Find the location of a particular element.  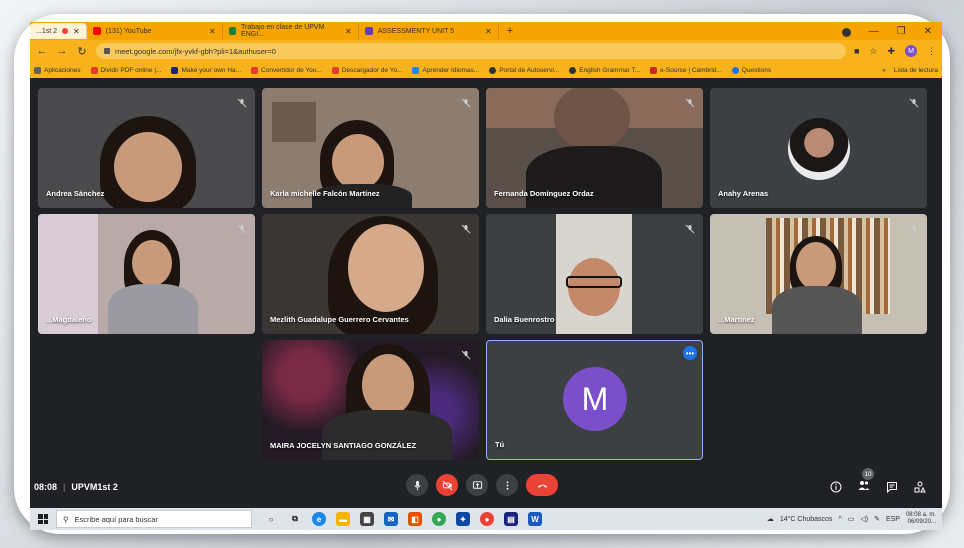

chrome-icon: ● is located at coordinates (439, 519).